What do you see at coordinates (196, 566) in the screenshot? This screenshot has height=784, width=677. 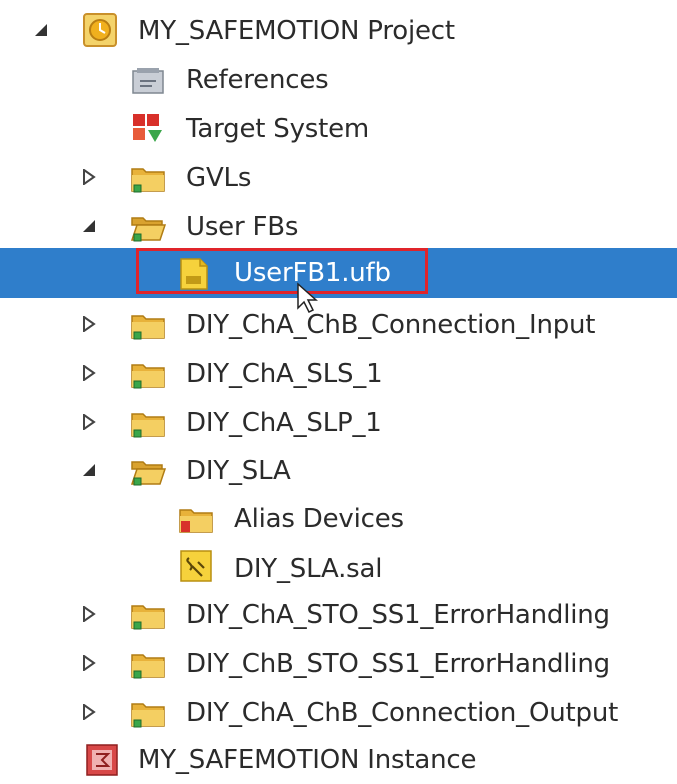 I see `sal-file-icon` at bounding box center [196, 566].